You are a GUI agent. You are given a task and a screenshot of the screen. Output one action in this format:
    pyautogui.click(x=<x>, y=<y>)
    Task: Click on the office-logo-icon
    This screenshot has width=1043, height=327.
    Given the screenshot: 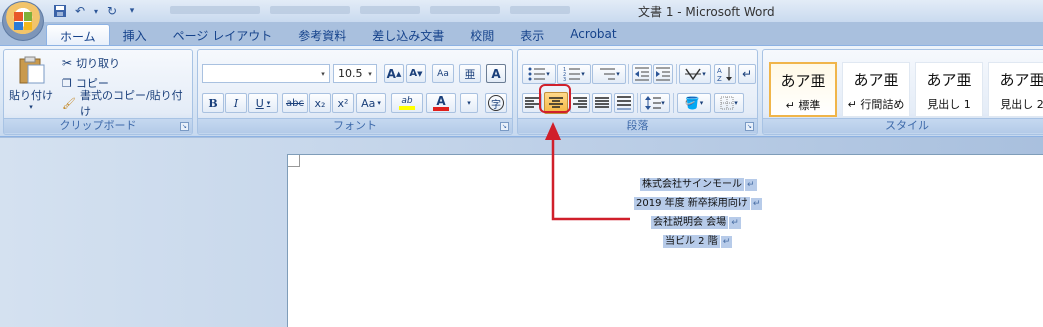 What is the action you would take?
    pyautogui.click(x=23, y=21)
    